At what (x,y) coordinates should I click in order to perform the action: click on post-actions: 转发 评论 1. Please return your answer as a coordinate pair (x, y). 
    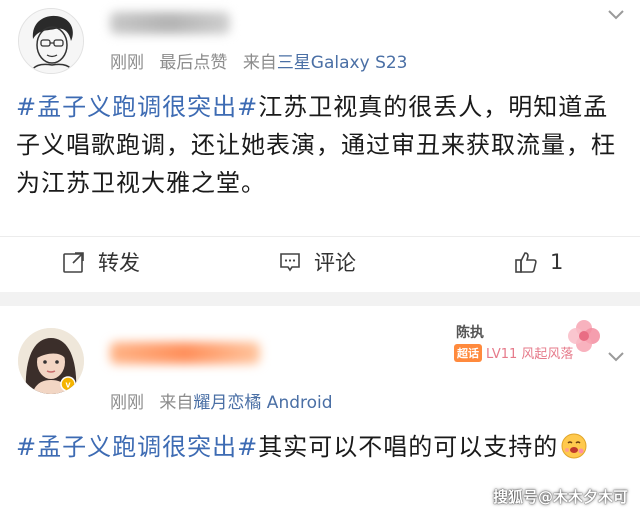
    Looking at the image, I should click on (320, 262).